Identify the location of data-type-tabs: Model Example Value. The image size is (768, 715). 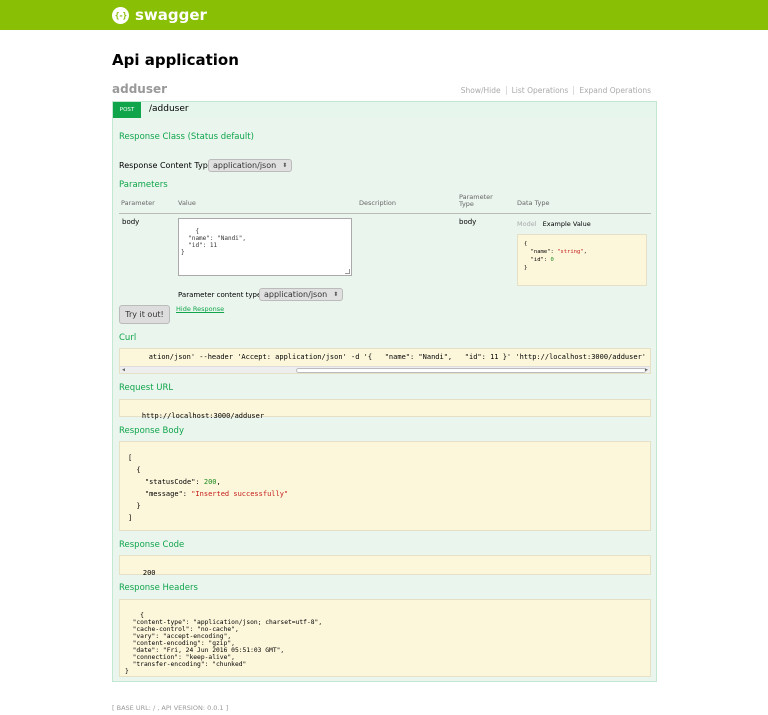
(554, 224).